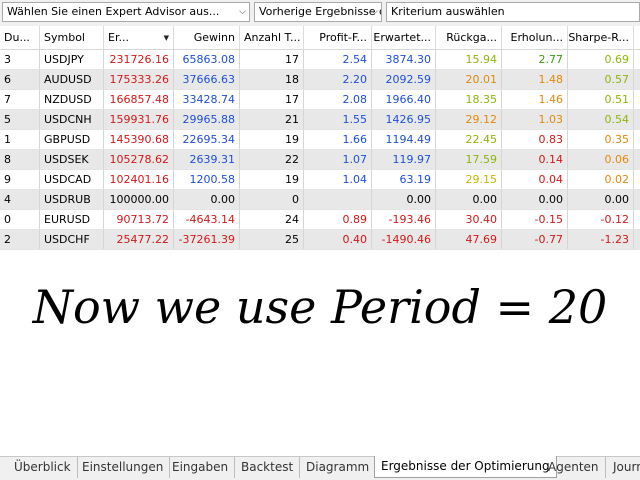 This screenshot has height=480, width=640. Describe the element at coordinates (535, 239) in the screenshot. I see `cell-recovery: -0.77` at that location.